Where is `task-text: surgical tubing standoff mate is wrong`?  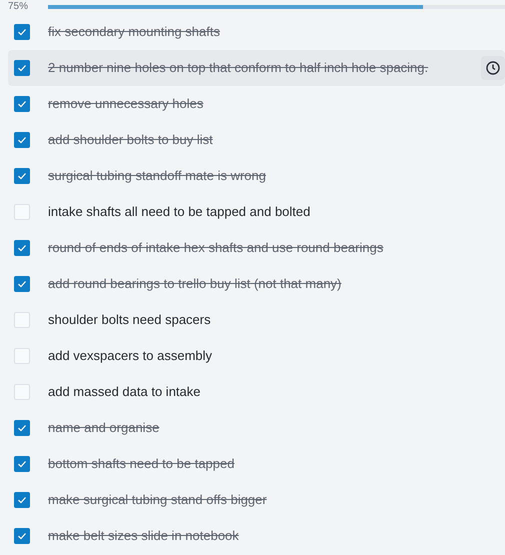 task-text: surgical tubing standoff mate is wrong is located at coordinates (157, 176).